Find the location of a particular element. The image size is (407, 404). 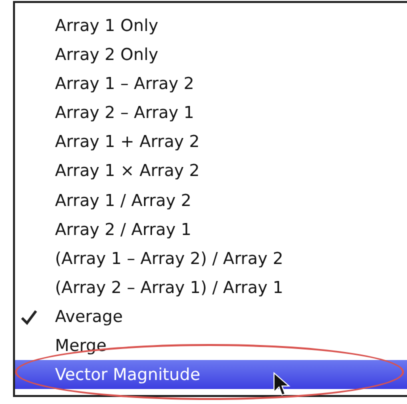

menu-item: (Array 1 – Array 2) / Array 2 is located at coordinates (211, 258).